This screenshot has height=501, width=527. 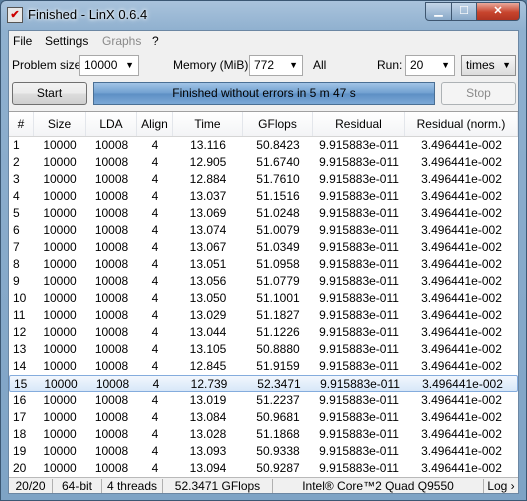 I want to click on problem-size-select: 10000 ▼, so click(x=109, y=65).